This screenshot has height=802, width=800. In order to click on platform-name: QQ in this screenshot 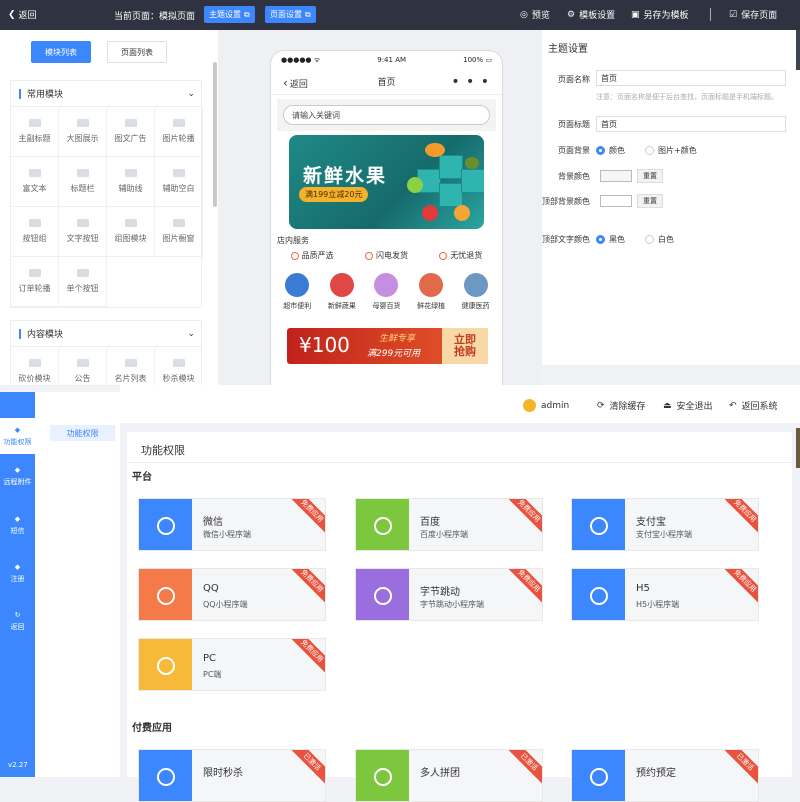, I will do `click(211, 588)`.